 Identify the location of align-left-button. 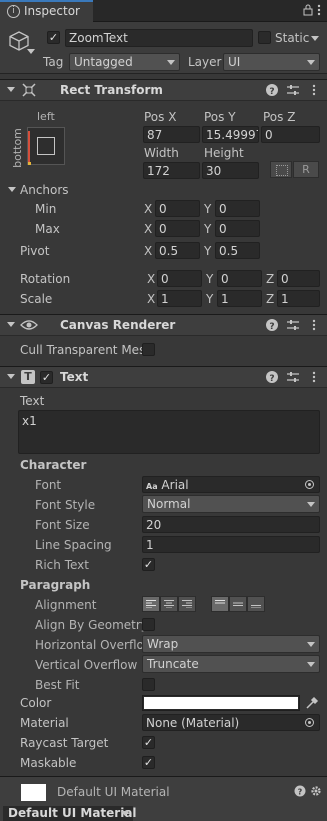
(151, 604).